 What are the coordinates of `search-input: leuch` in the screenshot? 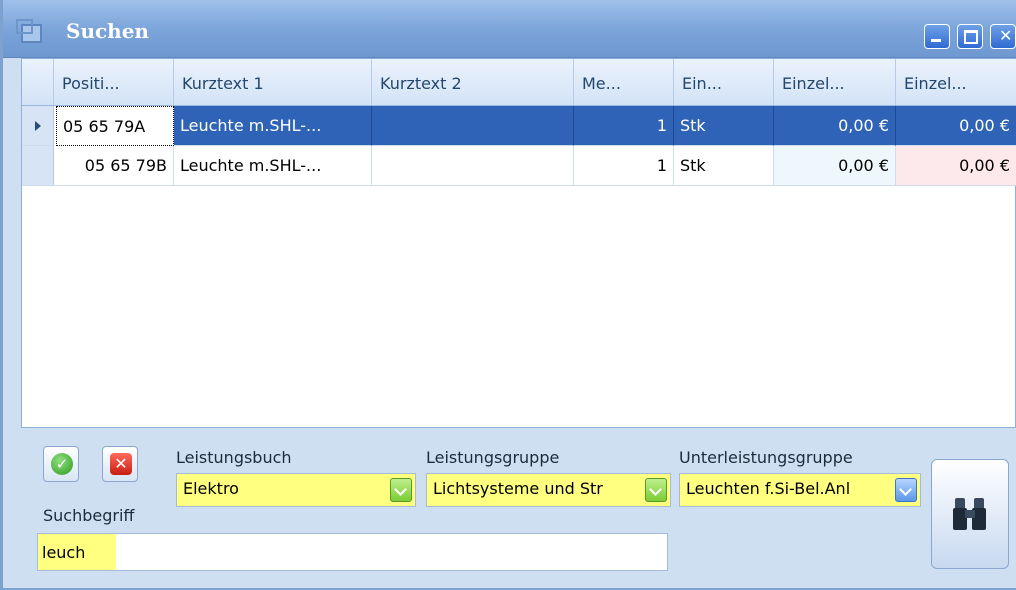 It's located at (352, 552).